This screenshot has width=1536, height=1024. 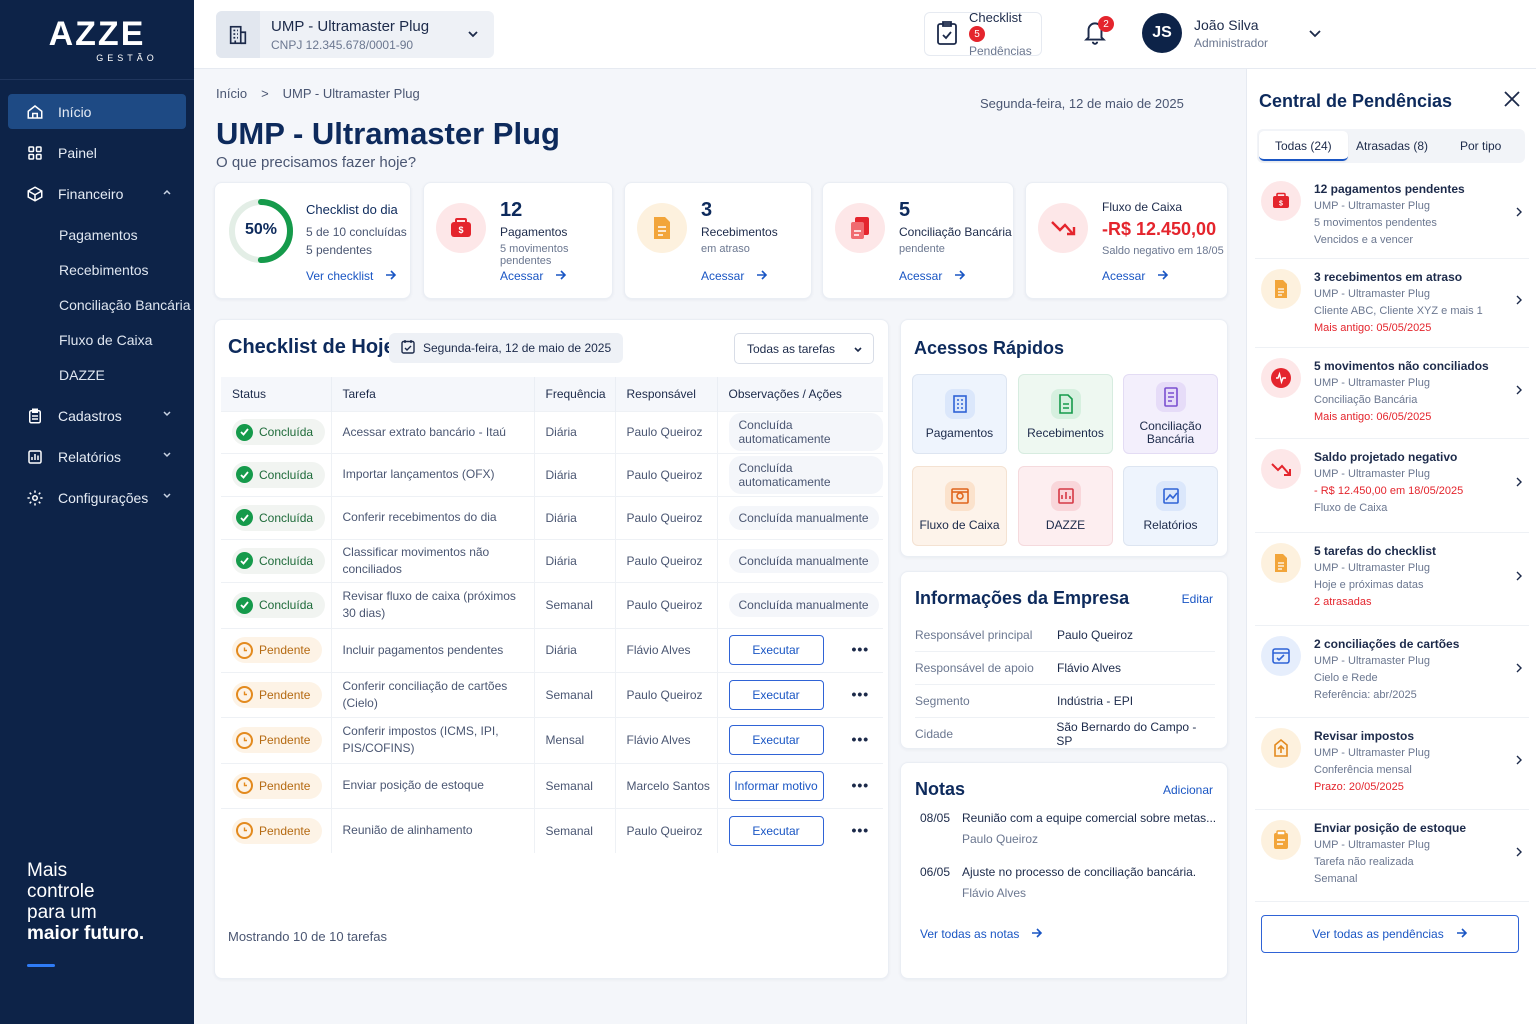 What do you see at coordinates (1170, 506) in the screenshot?
I see `quick-tile-relatorios: Relatórios` at bounding box center [1170, 506].